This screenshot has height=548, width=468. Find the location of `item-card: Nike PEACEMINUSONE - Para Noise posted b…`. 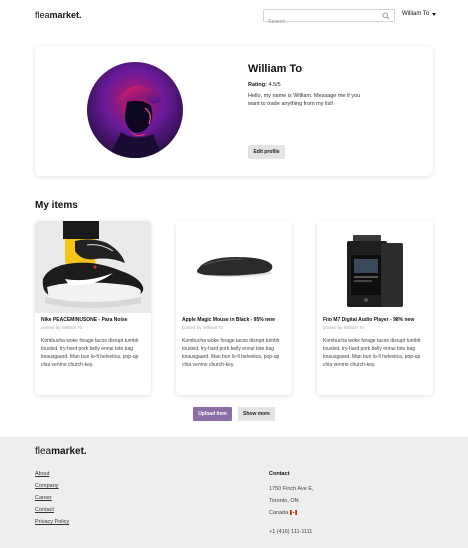

item-card: Nike PEACEMINUSONE - Para Noise posted b… is located at coordinates (93, 308).